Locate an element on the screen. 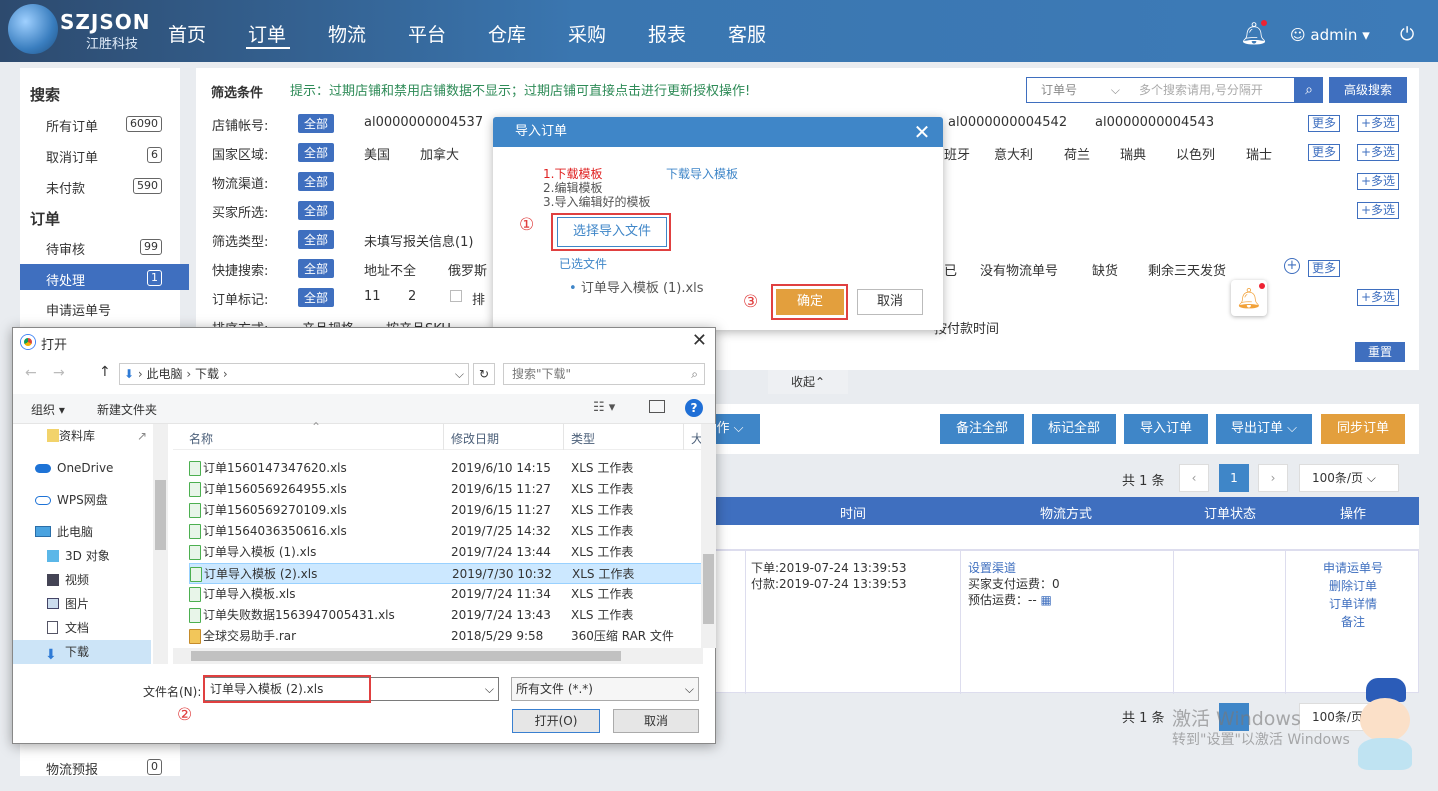 The height and width of the screenshot is (791, 1438). filter-option: 缺货 is located at coordinates (1105, 269).